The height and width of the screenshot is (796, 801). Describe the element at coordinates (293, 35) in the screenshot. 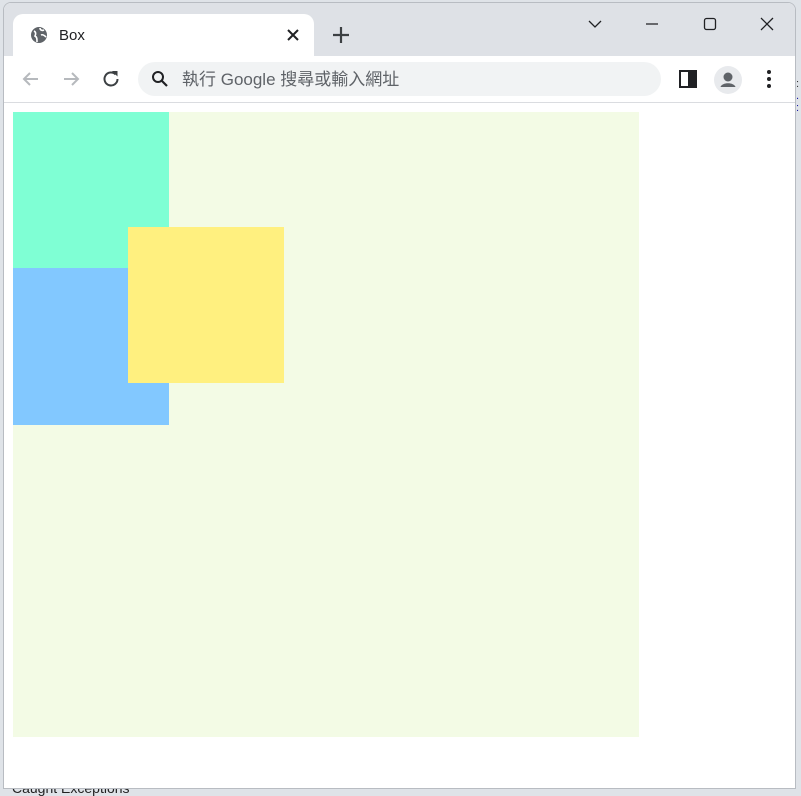

I see `tab-close-icon` at that location.